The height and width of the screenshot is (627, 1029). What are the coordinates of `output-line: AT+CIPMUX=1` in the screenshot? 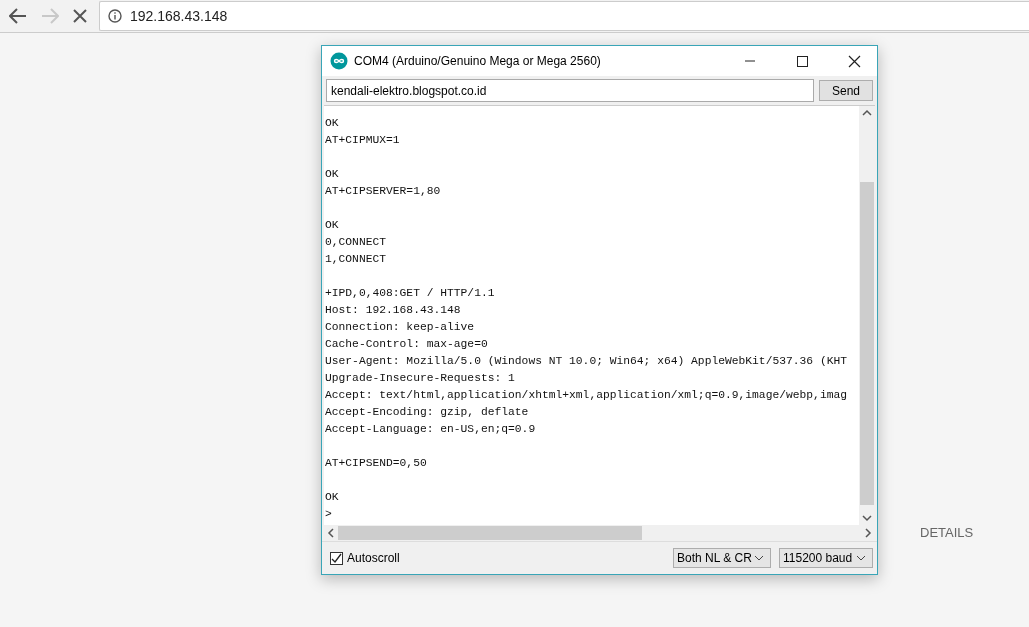 It's located at (363, 140).